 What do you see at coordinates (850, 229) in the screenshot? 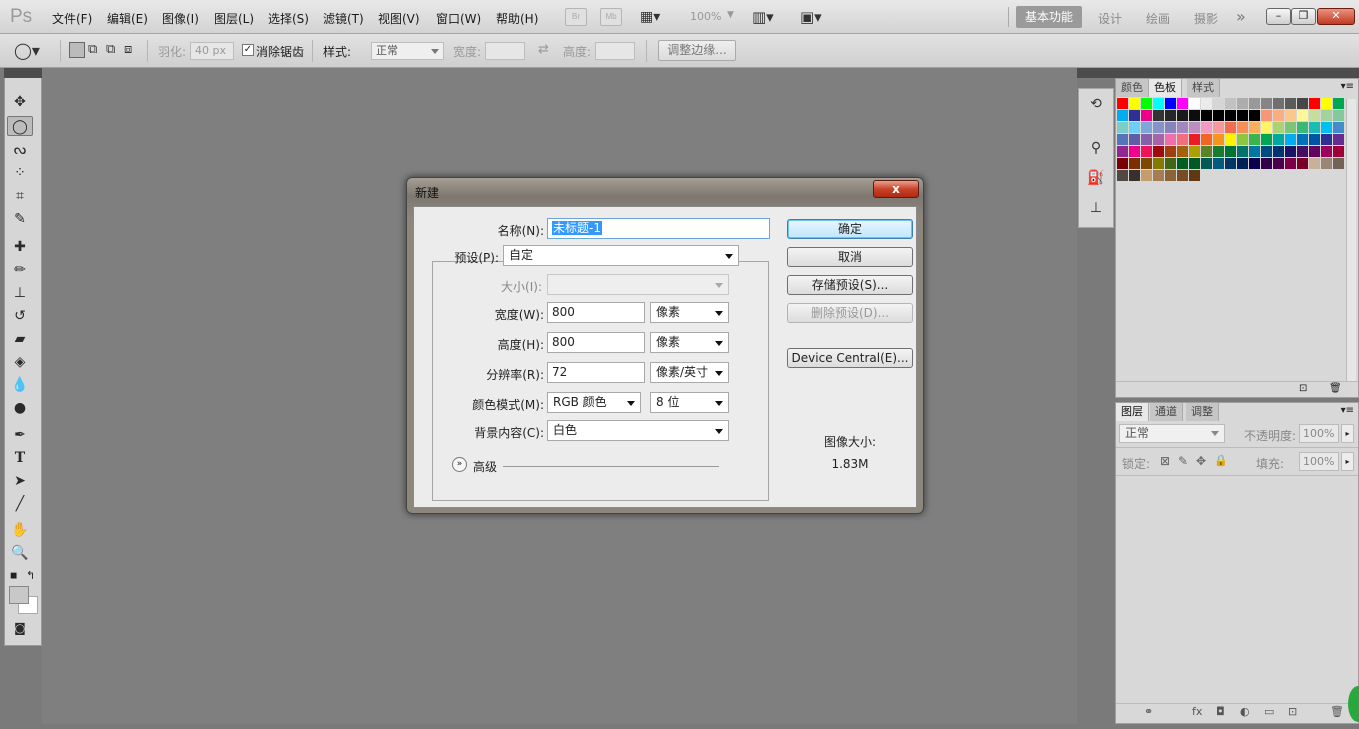
I see `ok-button: 确定` at bounding box center [850, 229].